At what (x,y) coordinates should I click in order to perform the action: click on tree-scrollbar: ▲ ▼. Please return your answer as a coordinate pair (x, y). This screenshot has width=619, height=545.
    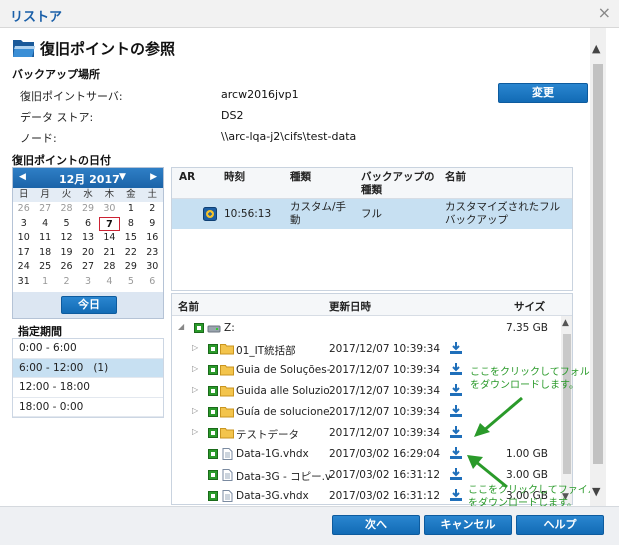
    Looking at the image, I should click on (566, 410).